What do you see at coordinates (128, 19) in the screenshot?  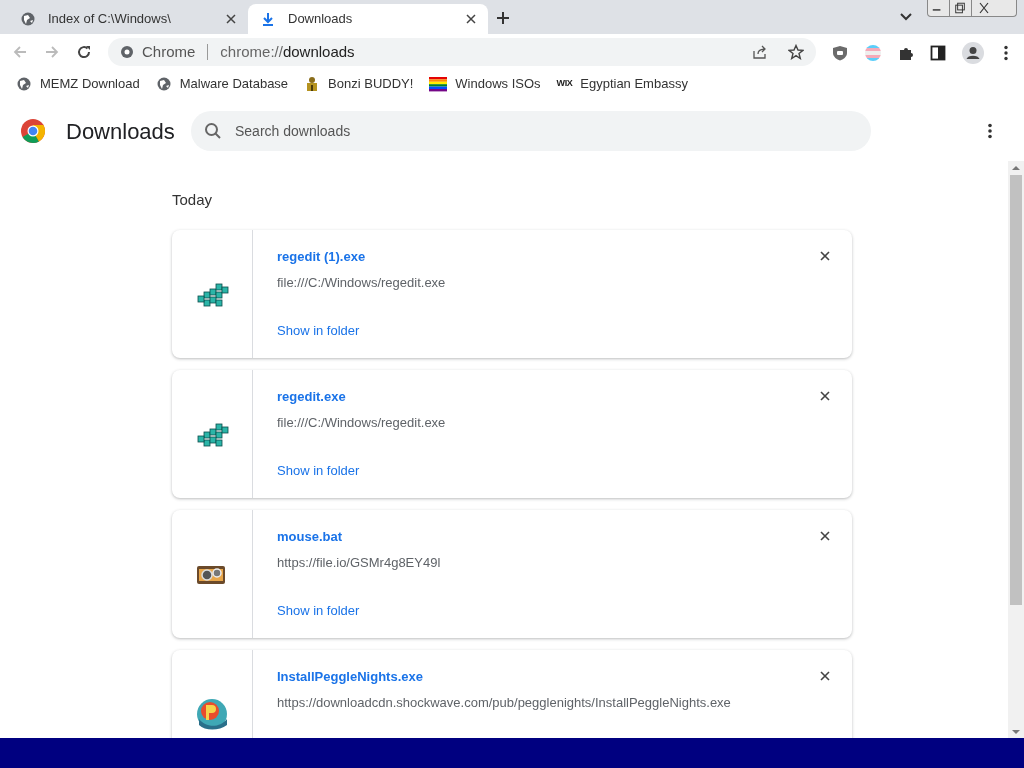 I see `browser-tab: Index of C:\Windows\` at bounding box center [128, 19].